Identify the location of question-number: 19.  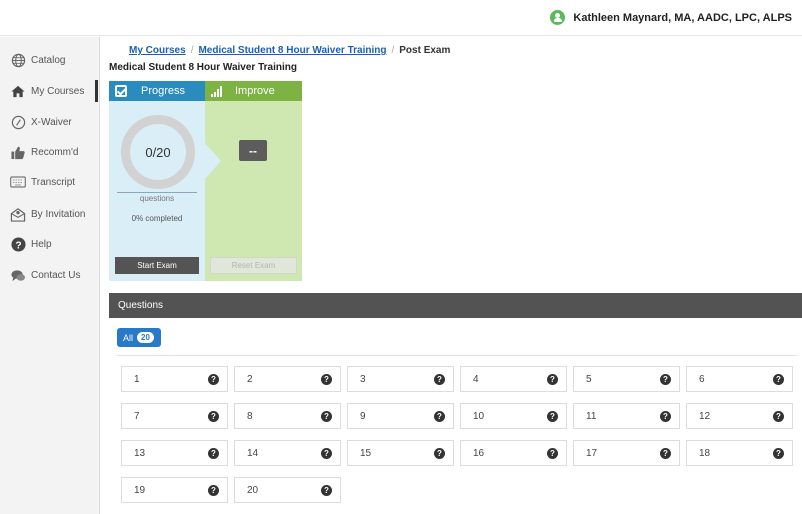
(140, 490).